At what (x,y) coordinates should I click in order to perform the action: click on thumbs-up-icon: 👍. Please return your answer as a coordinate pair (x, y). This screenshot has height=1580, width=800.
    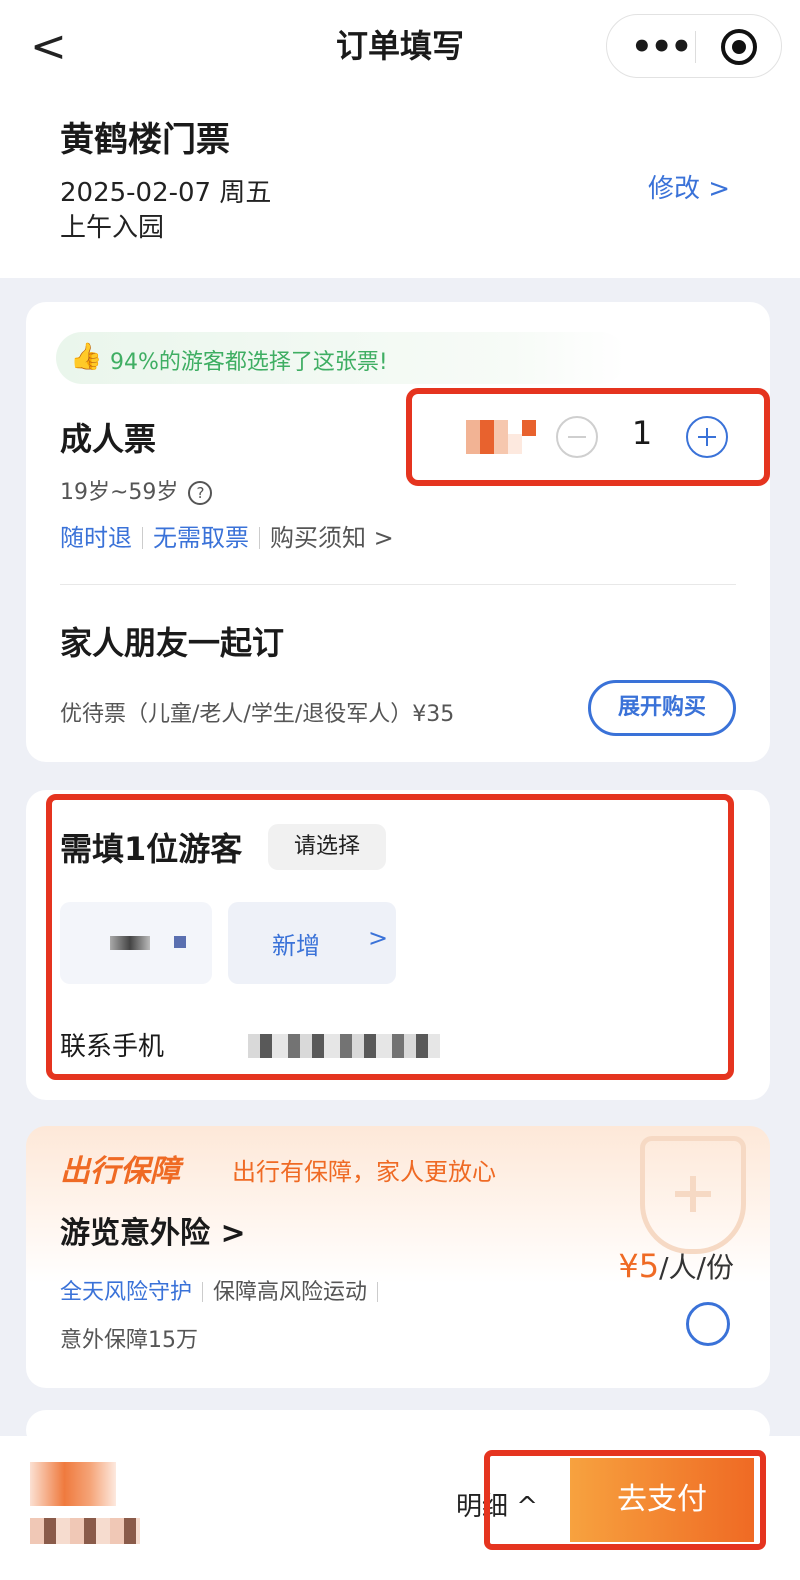
    Looking at the image, I should click on (86, 357).